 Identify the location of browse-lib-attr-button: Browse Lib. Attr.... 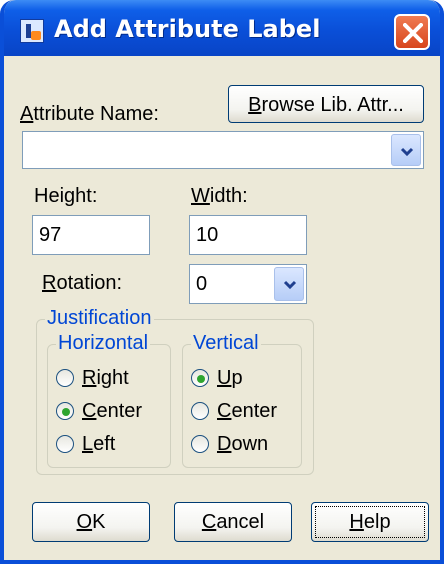
(326, 104).